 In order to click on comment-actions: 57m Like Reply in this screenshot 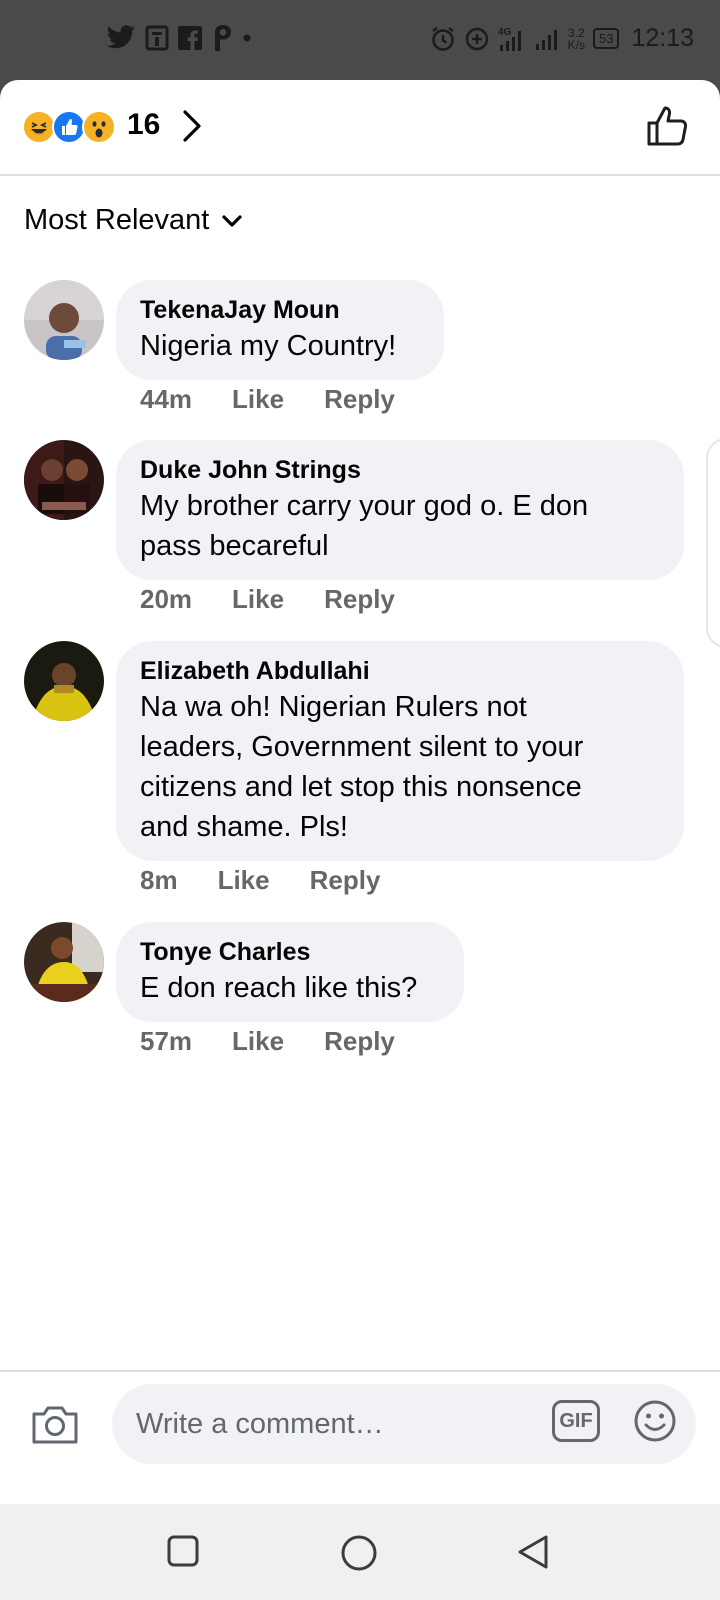, I will do `click(267, 1041)`.